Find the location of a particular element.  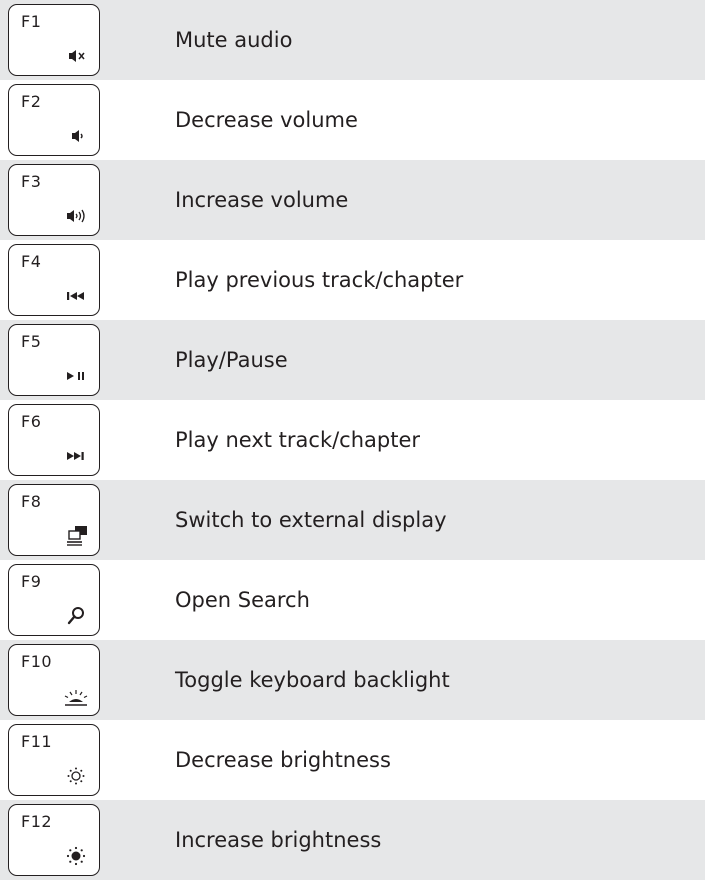

row-f4: F4 Play previous track/chapter is located at coordinates (352, 280).